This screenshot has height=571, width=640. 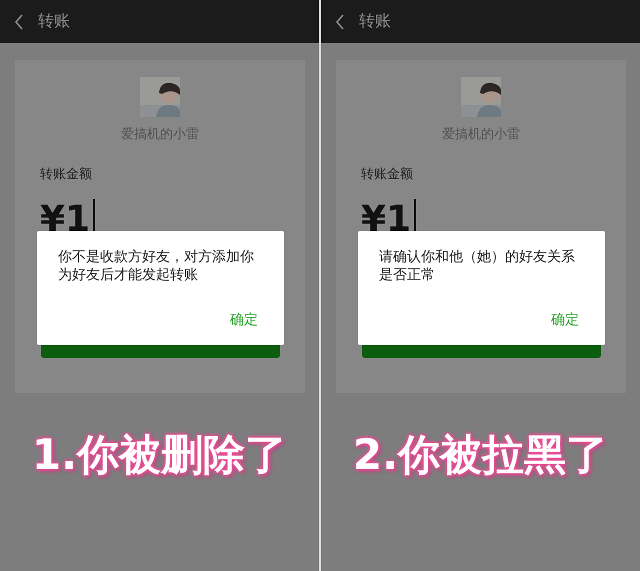 What do you see at coordinates (477, 266) in the screenshot?
I see `dialog-message: 请确认你和他（她）的好友关系是否正常` at bounding box center [477, 266].